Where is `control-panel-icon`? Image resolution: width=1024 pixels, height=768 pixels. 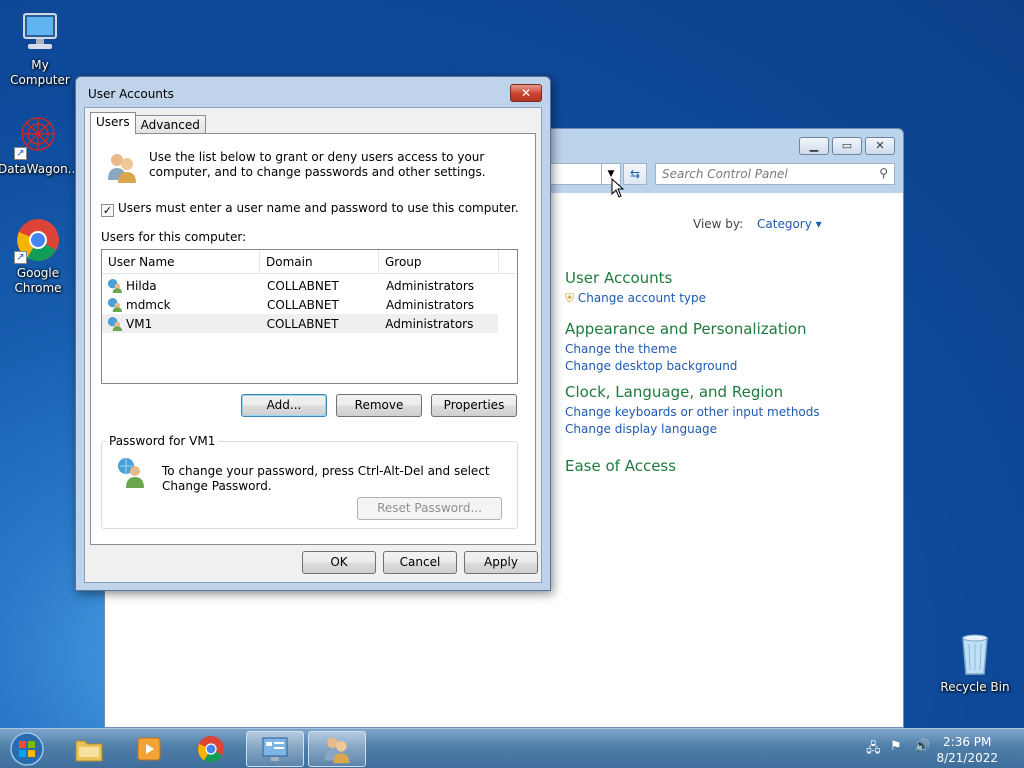 control-panel-icon is located at coordinates (275, 749).